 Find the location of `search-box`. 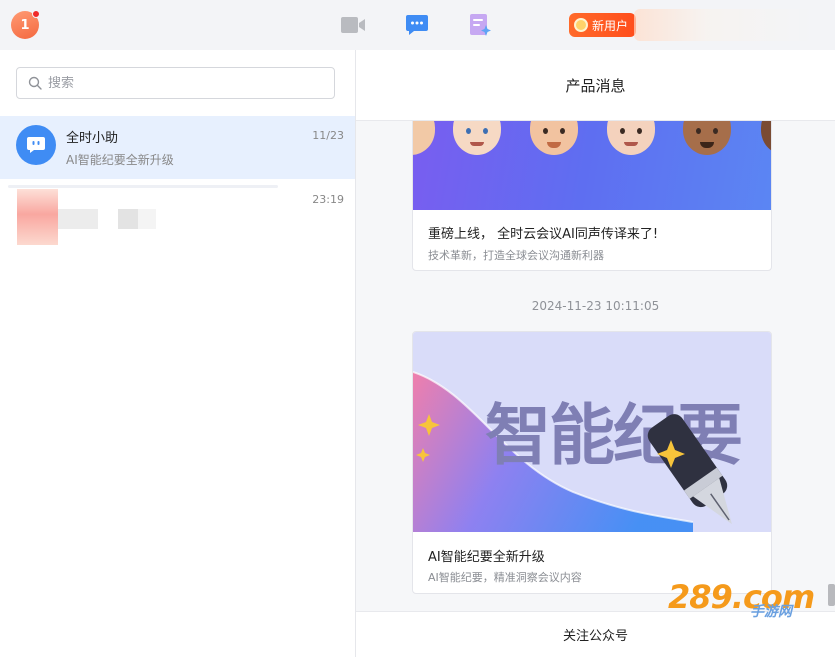

search-box is located at coordinates (175, 83).